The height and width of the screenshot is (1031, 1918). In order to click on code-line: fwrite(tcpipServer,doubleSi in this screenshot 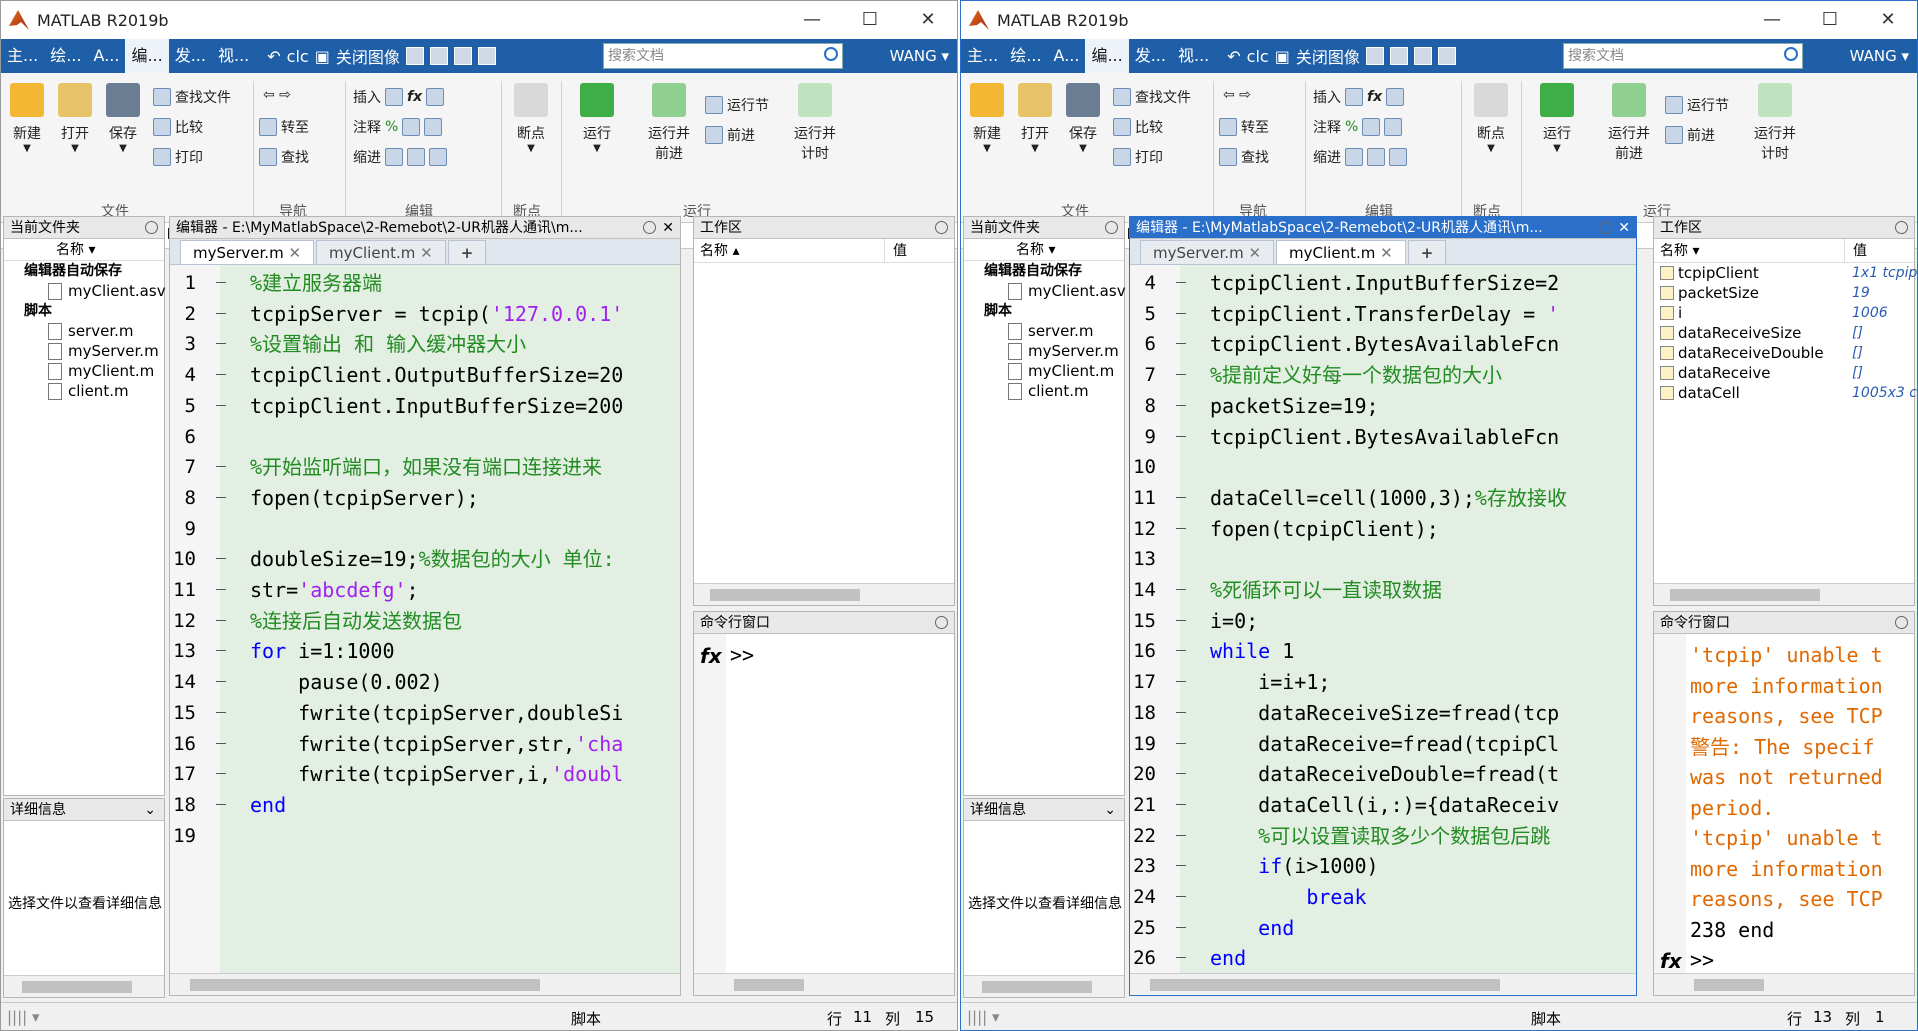, I will do `click(436, 713)`.